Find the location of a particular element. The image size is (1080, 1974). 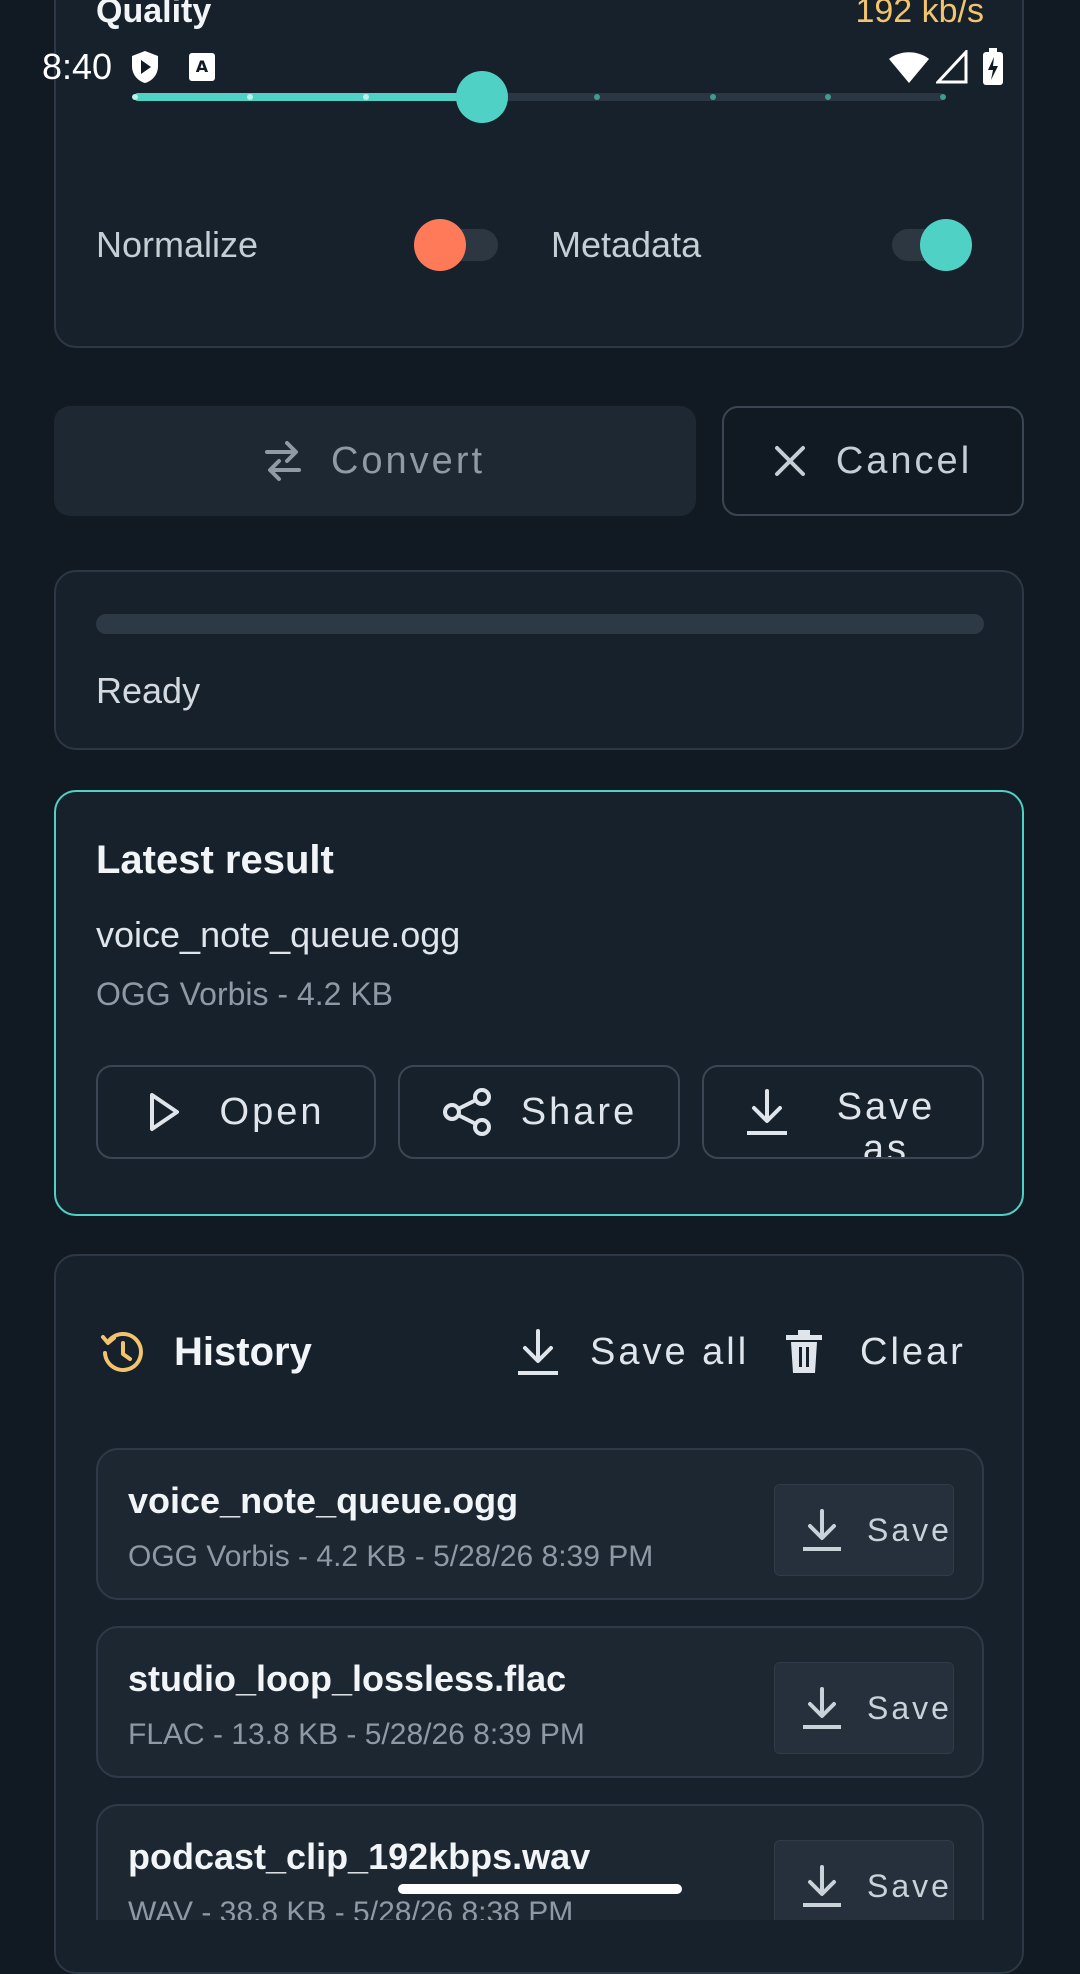

play-icon is located at coordinates (164, 1112).